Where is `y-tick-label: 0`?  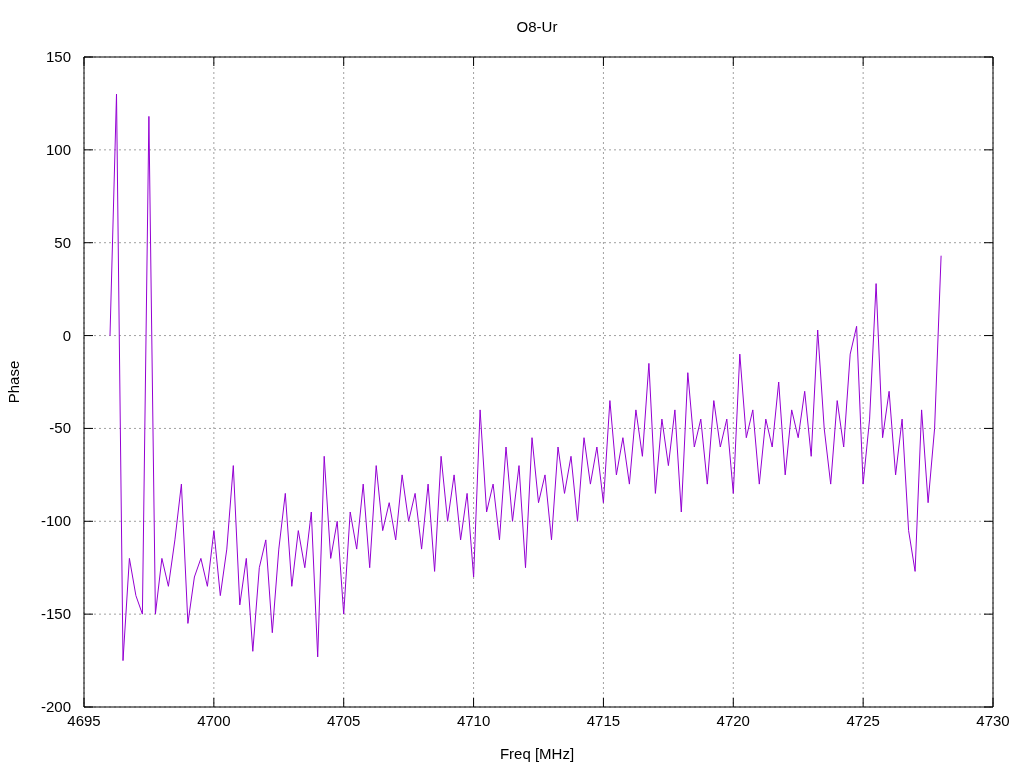
y-tick-label: 0 is located at coordinates (66, 335).